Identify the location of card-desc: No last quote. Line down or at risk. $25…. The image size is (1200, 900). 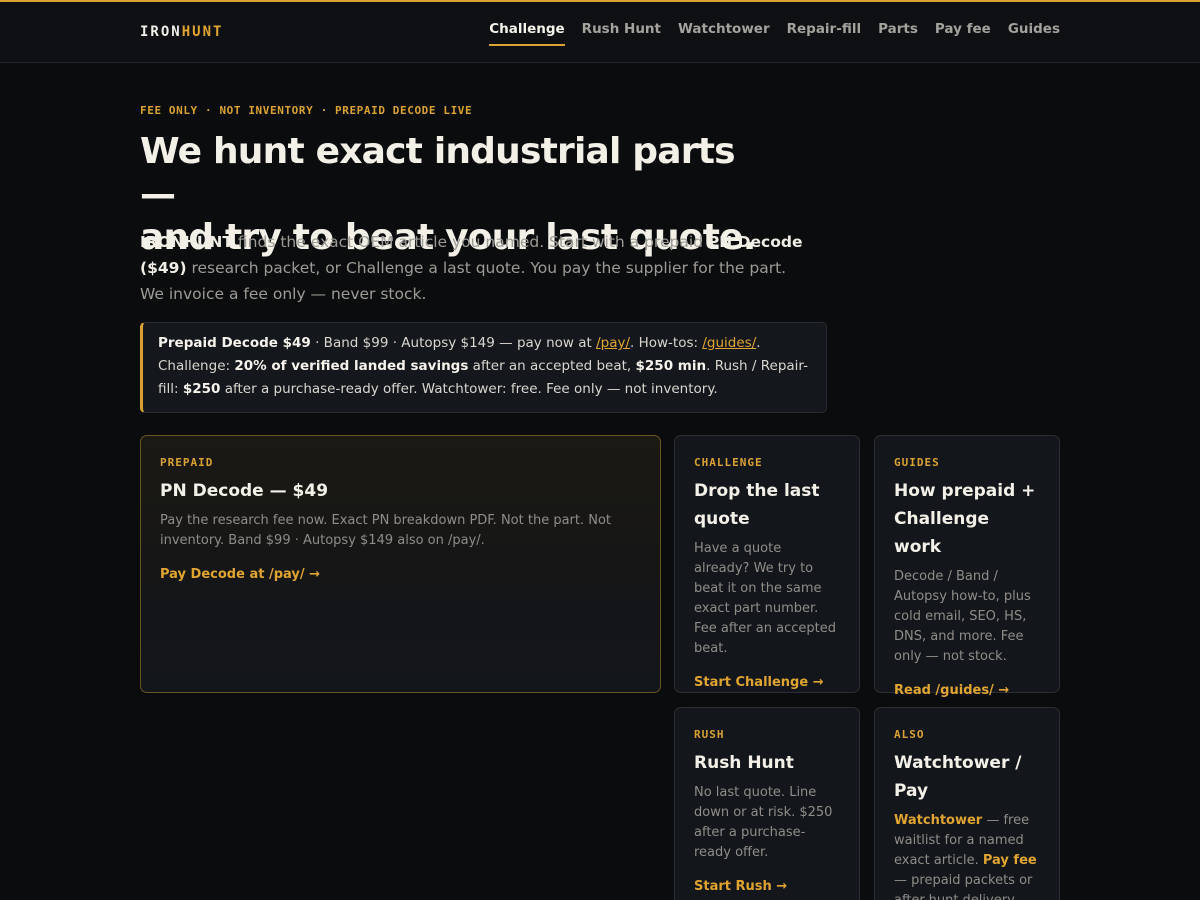
(763, 822).